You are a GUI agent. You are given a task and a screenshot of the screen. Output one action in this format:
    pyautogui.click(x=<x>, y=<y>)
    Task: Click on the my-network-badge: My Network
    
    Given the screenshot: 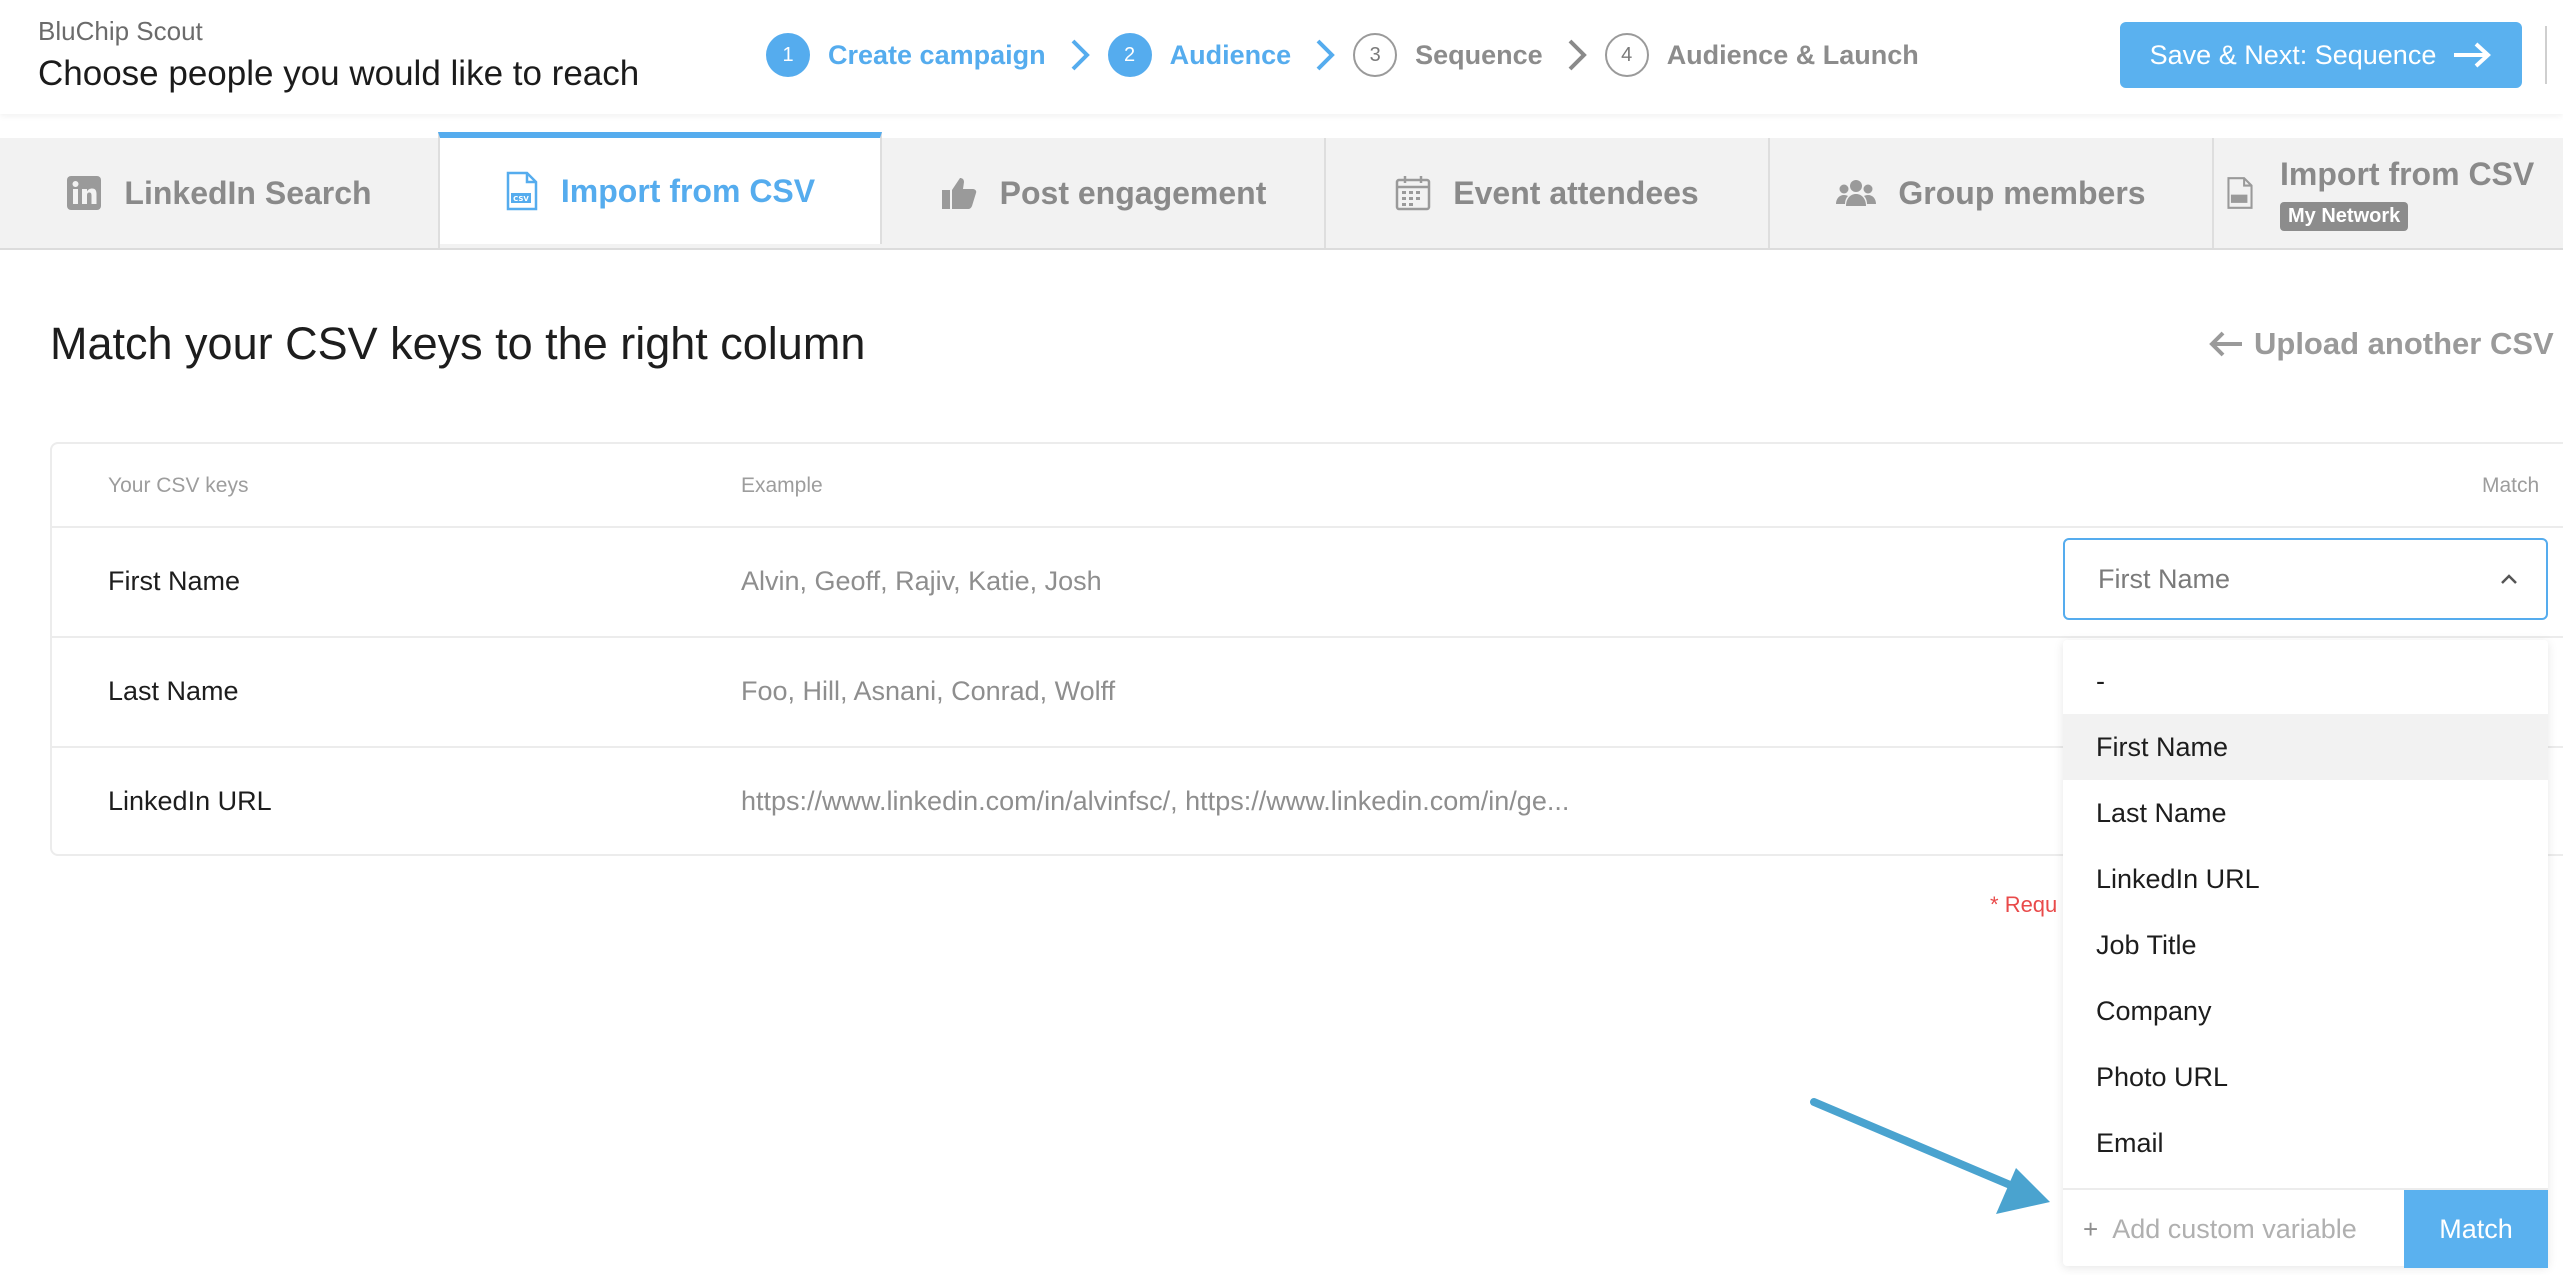 What is the action you would take?
    pyautogui.click(x=2344, y=216)
    